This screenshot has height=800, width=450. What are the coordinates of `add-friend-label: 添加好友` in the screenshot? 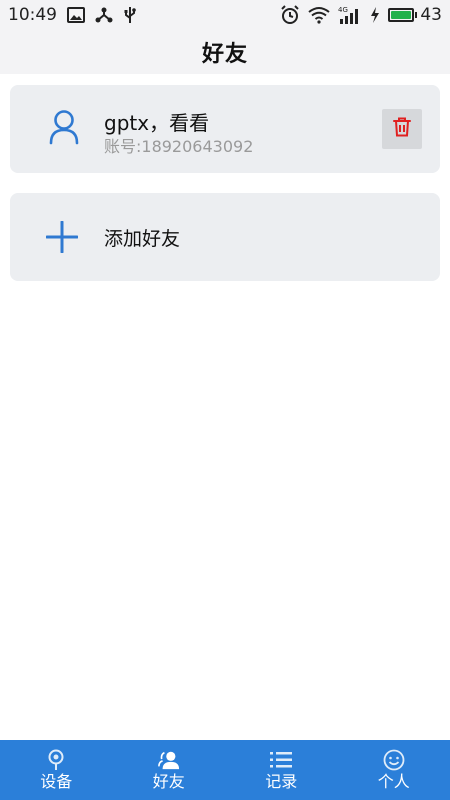 It's located at (142, 239).